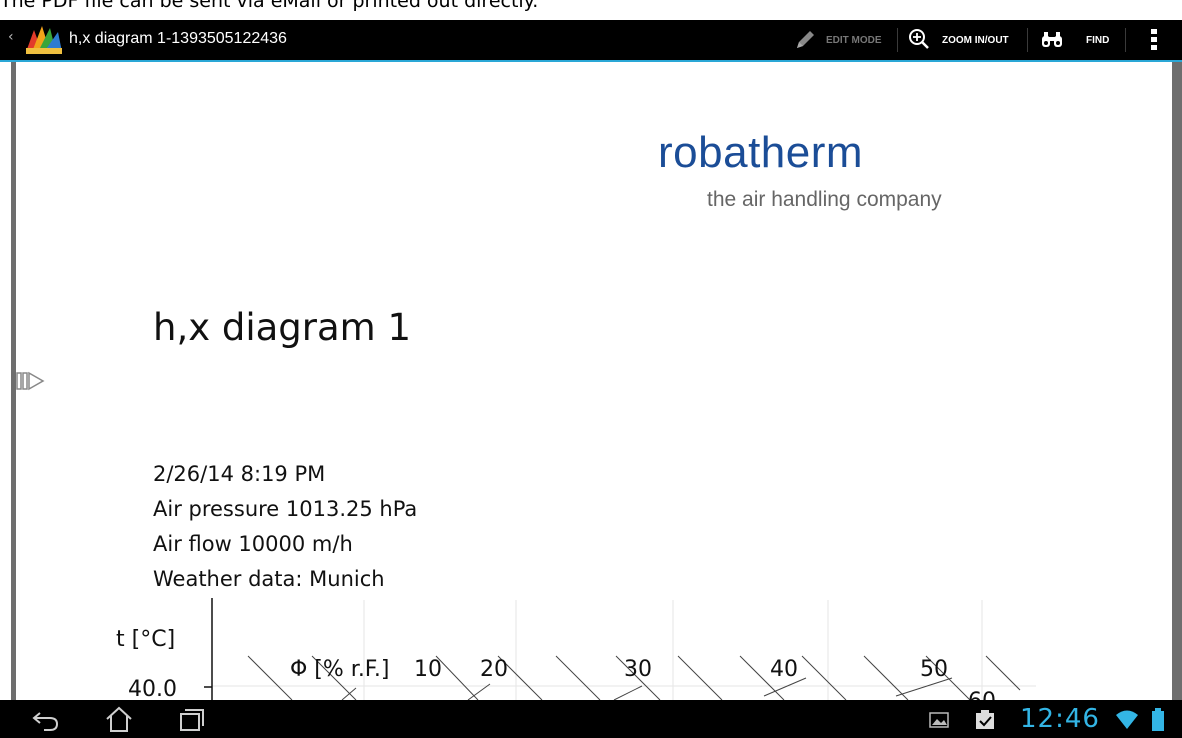  Describe the element at coordinates (46, 719) in the screenshot. I see `back-icon` at that location.